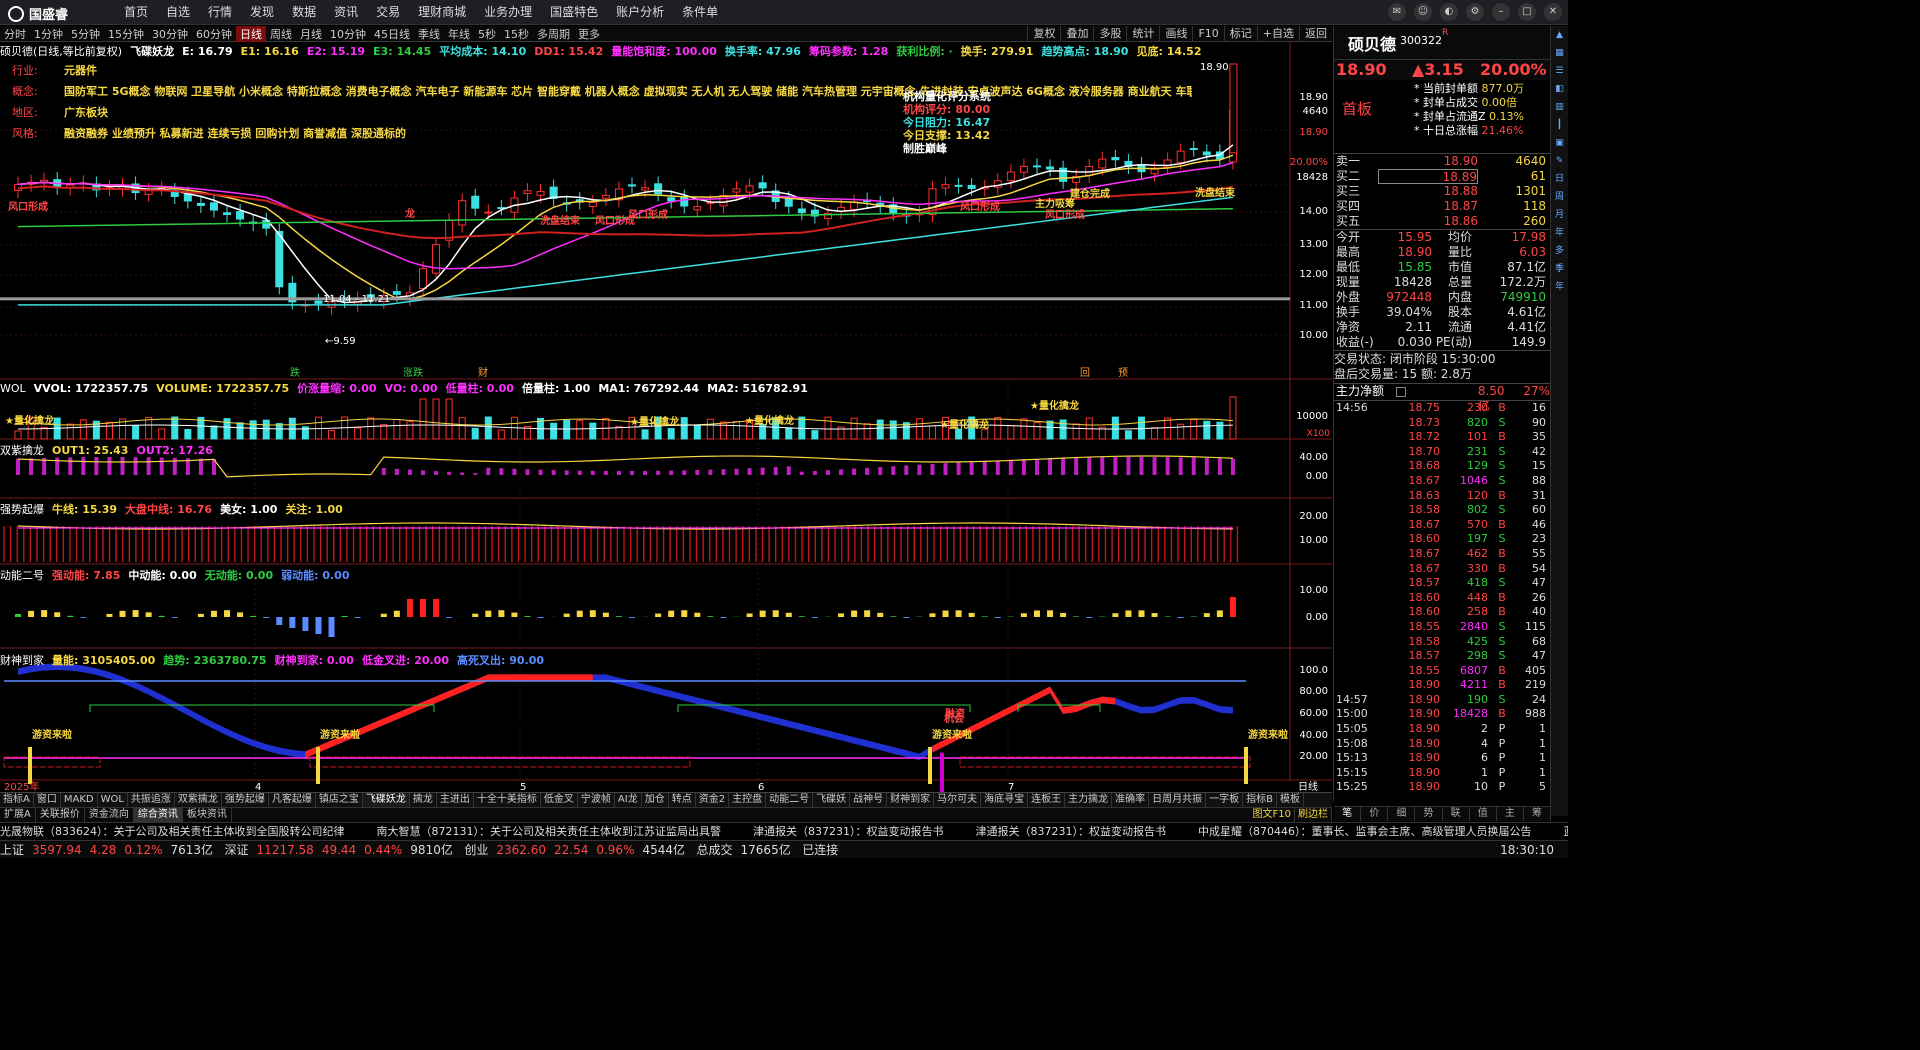 The height and width of the screenshot is (1050, 1920). Describe the element at coordinates (47, 800) in the screenshot. I see `indicator-tab-1: 窗口` at that location.